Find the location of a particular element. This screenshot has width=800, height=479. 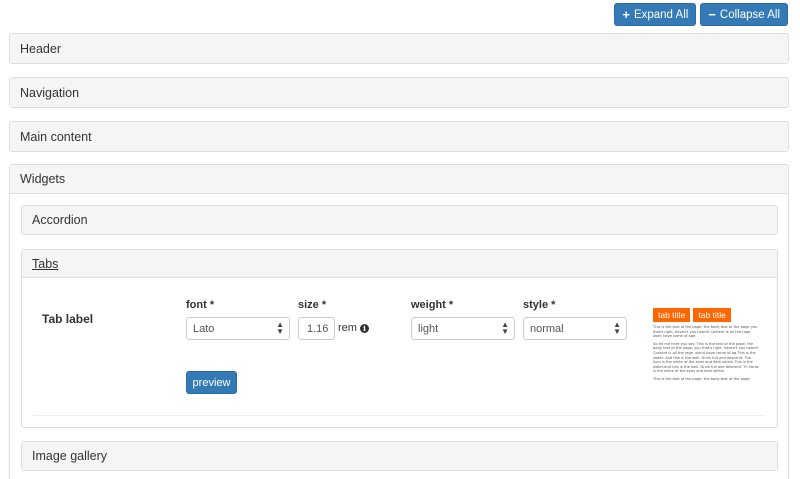

section-header-heading: Header is located at coordinates (399, 48).